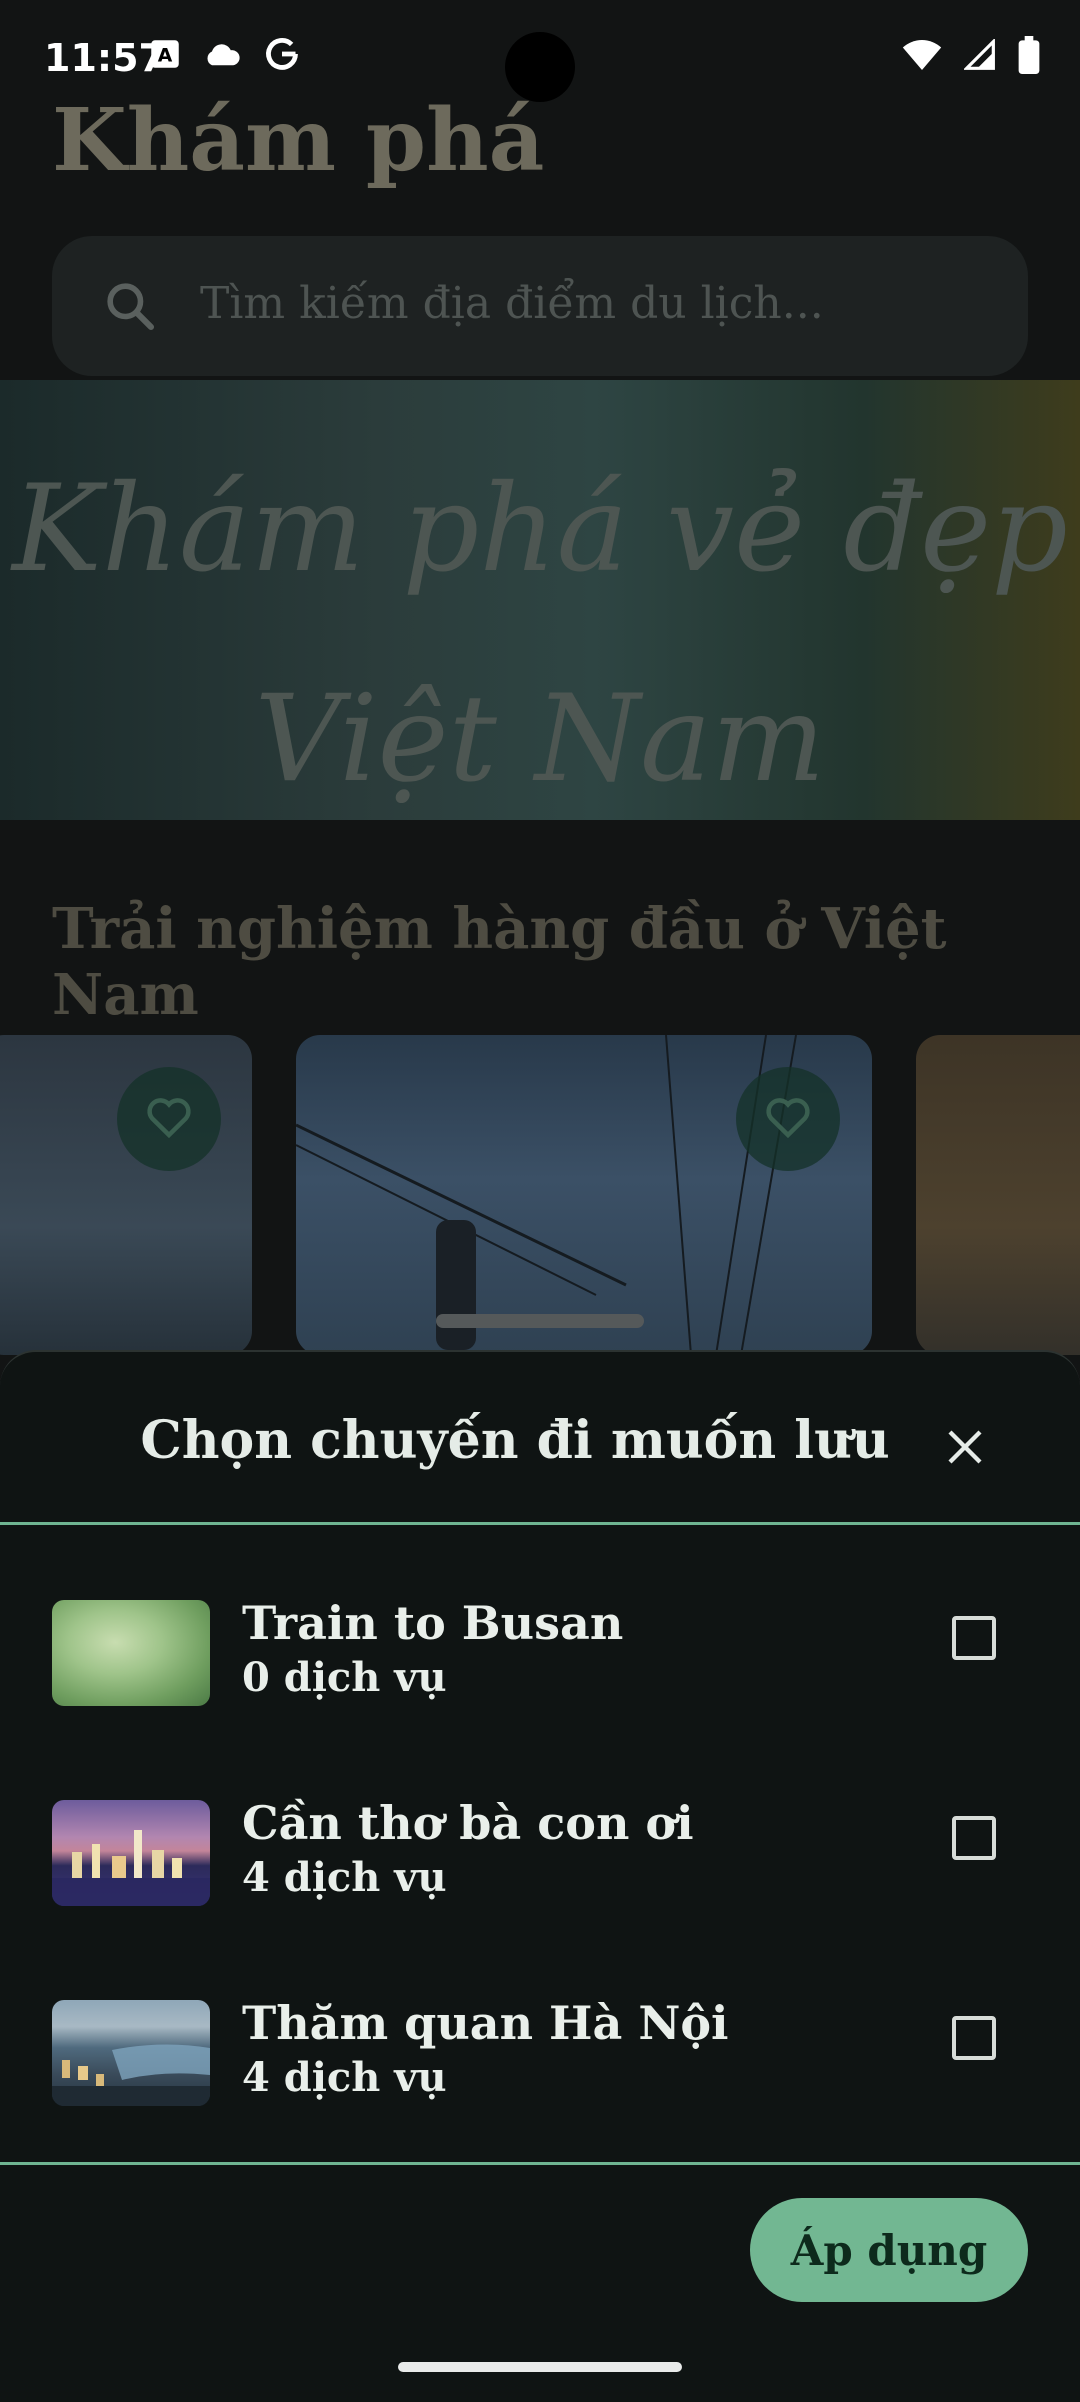 The width and height of the screenshot is (1080, 2402). What do you see at coordinates (515, 1440) in the screenshot?
I see `sheet-title: Chọn chuyến đi muốn lưu` at bounding box center [515, 1440].